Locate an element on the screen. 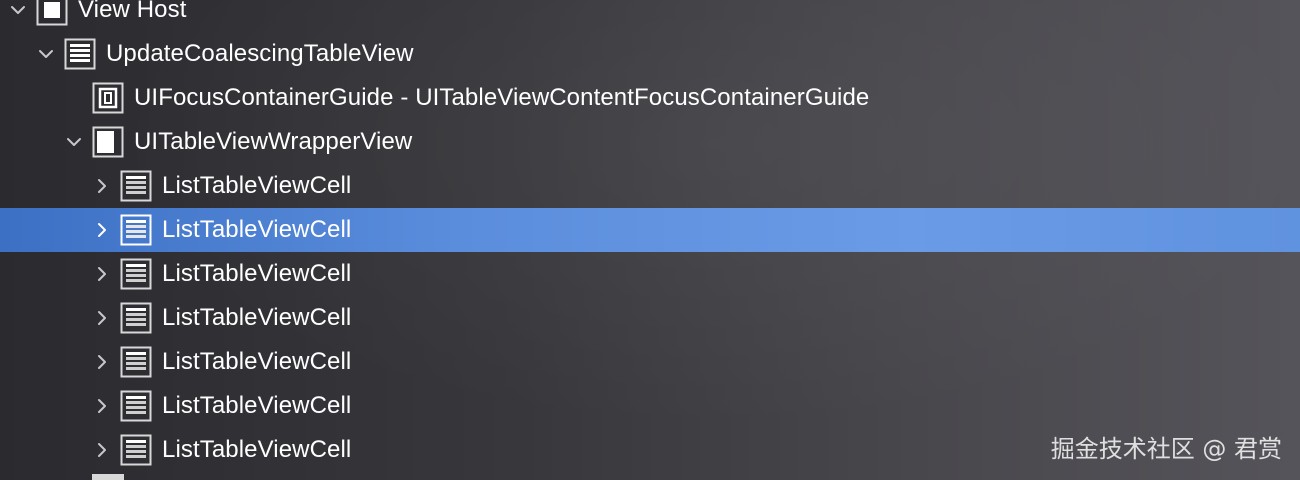  tree-row-view-host: View Host is located at coordinates (650, 16).